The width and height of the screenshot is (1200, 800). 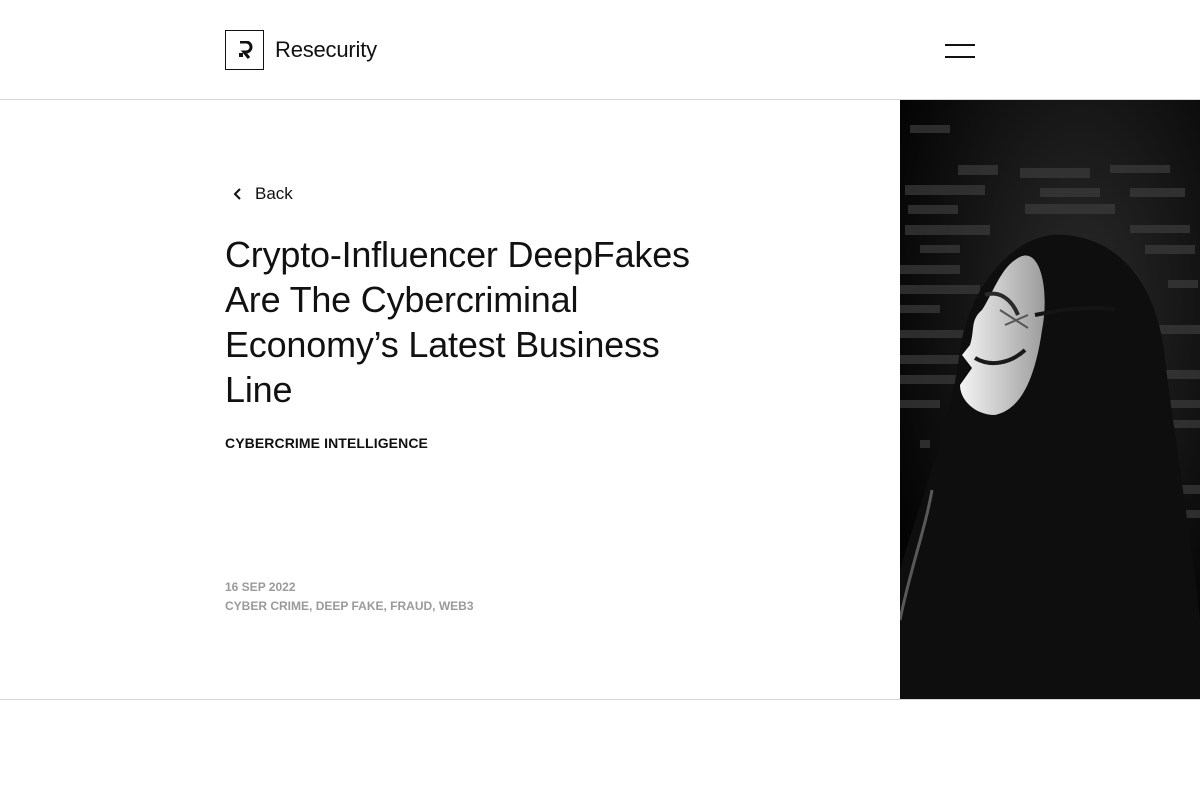 I want to click on article-date: 16 SEP 2022, so click(x=260, y=587).